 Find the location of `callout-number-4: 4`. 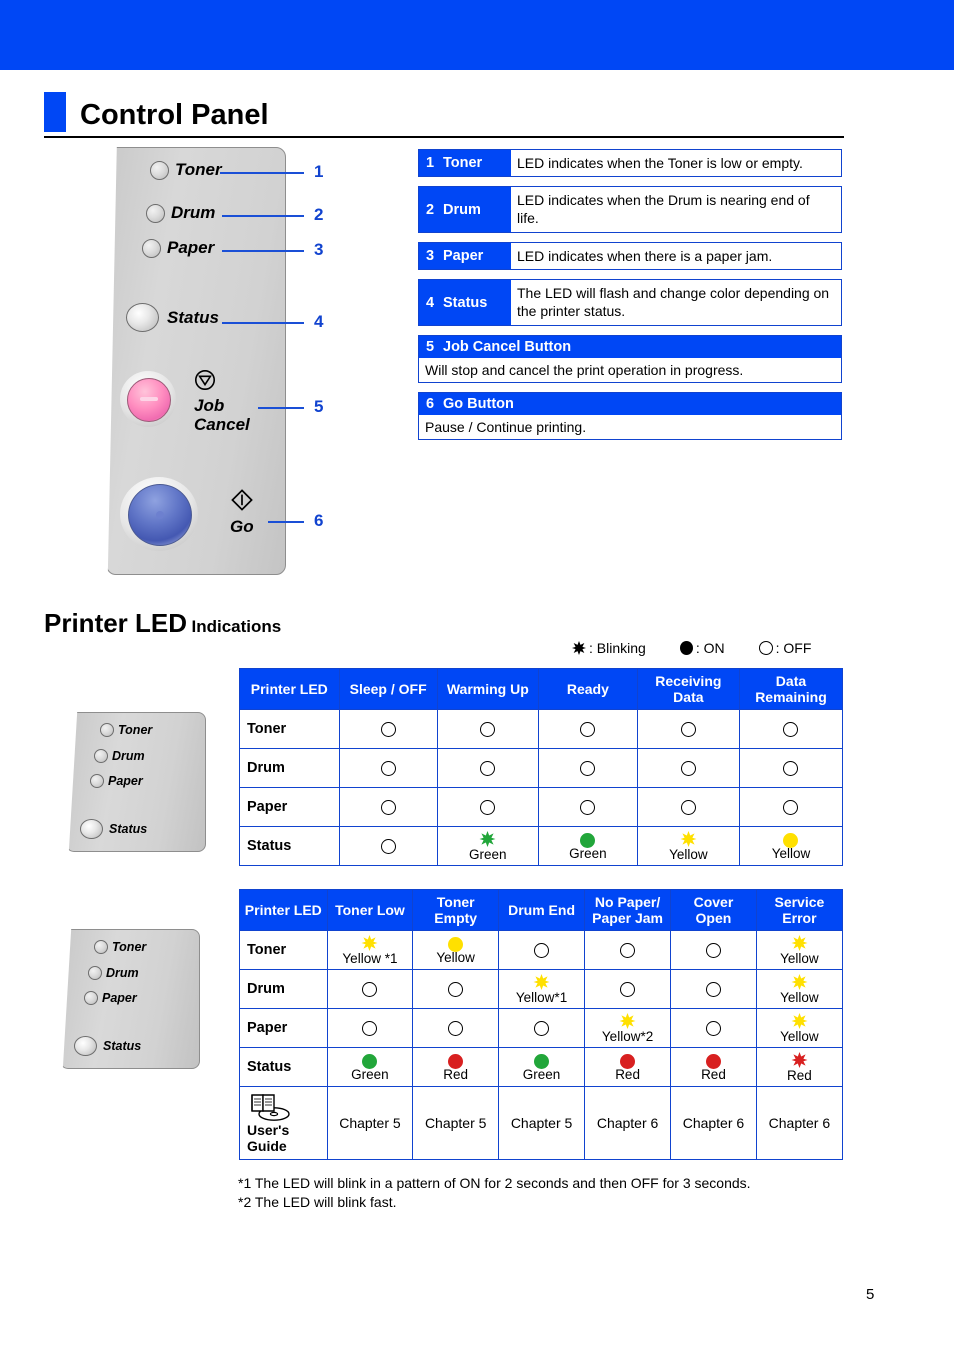

callout-number-4: 4 is located at coordinates (319, 321).